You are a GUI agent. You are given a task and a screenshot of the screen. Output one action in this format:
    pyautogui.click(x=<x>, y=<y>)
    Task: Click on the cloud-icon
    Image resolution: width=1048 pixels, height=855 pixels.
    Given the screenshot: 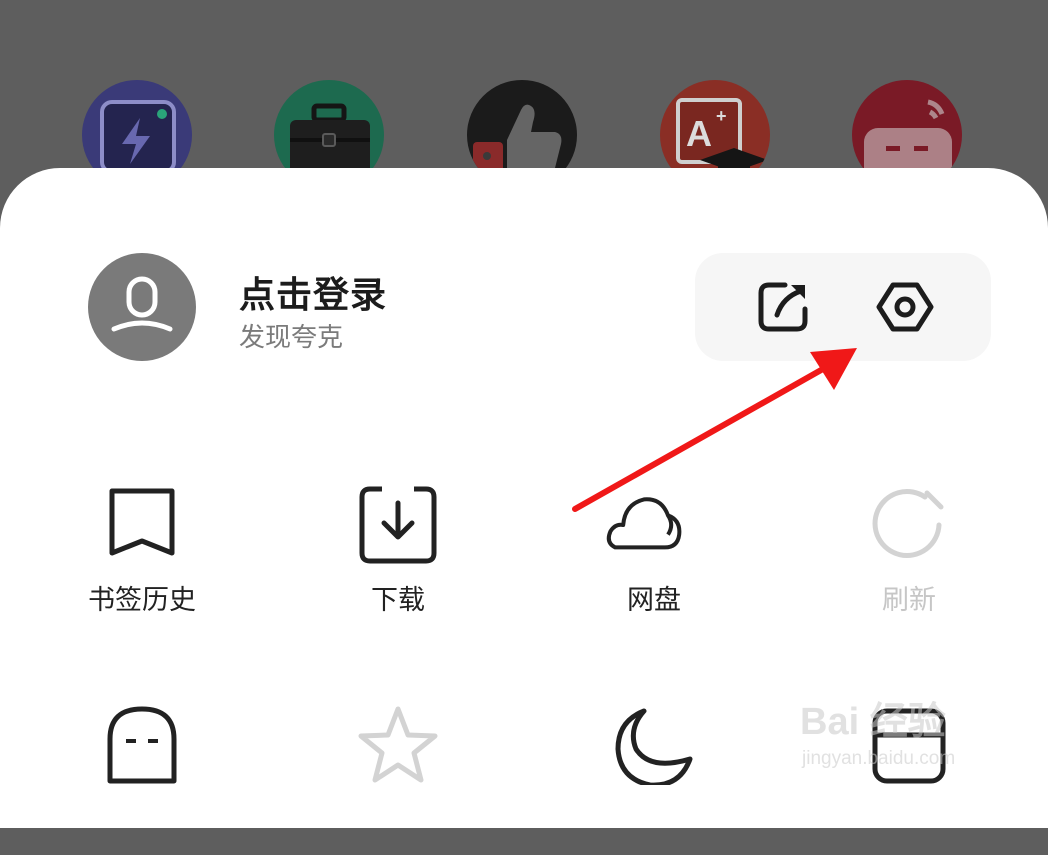 What is the action you would take?
    pyautogui.click(x=644, y=523)
    